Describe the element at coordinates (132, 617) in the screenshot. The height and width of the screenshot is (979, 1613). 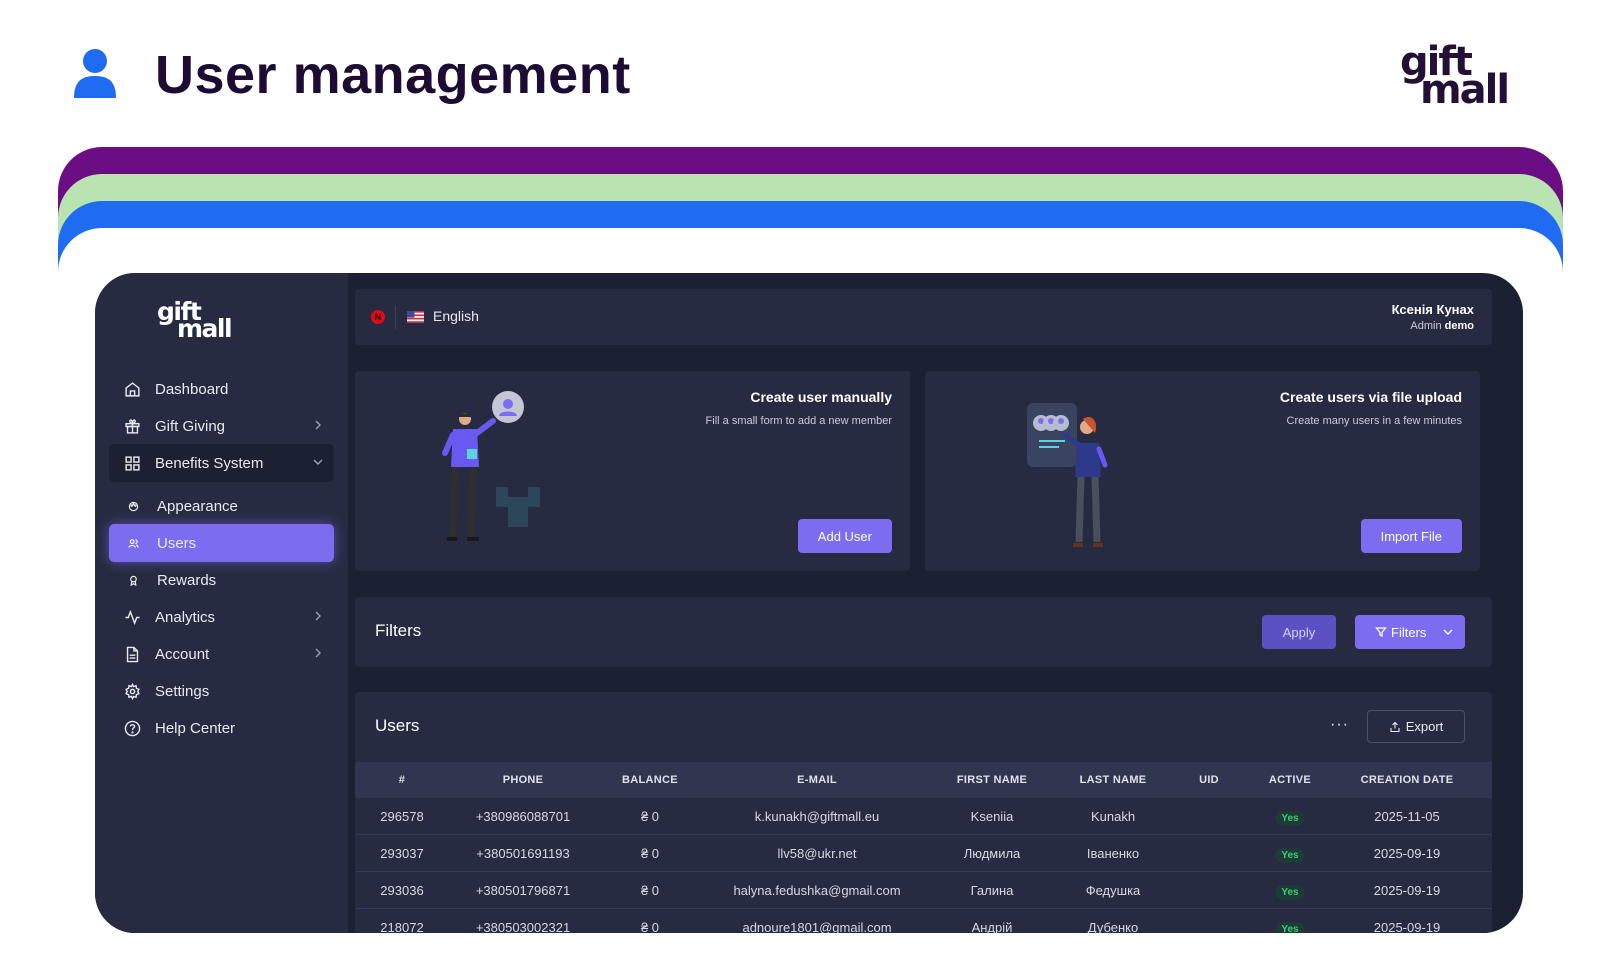
I see `activity-icon` at that location.